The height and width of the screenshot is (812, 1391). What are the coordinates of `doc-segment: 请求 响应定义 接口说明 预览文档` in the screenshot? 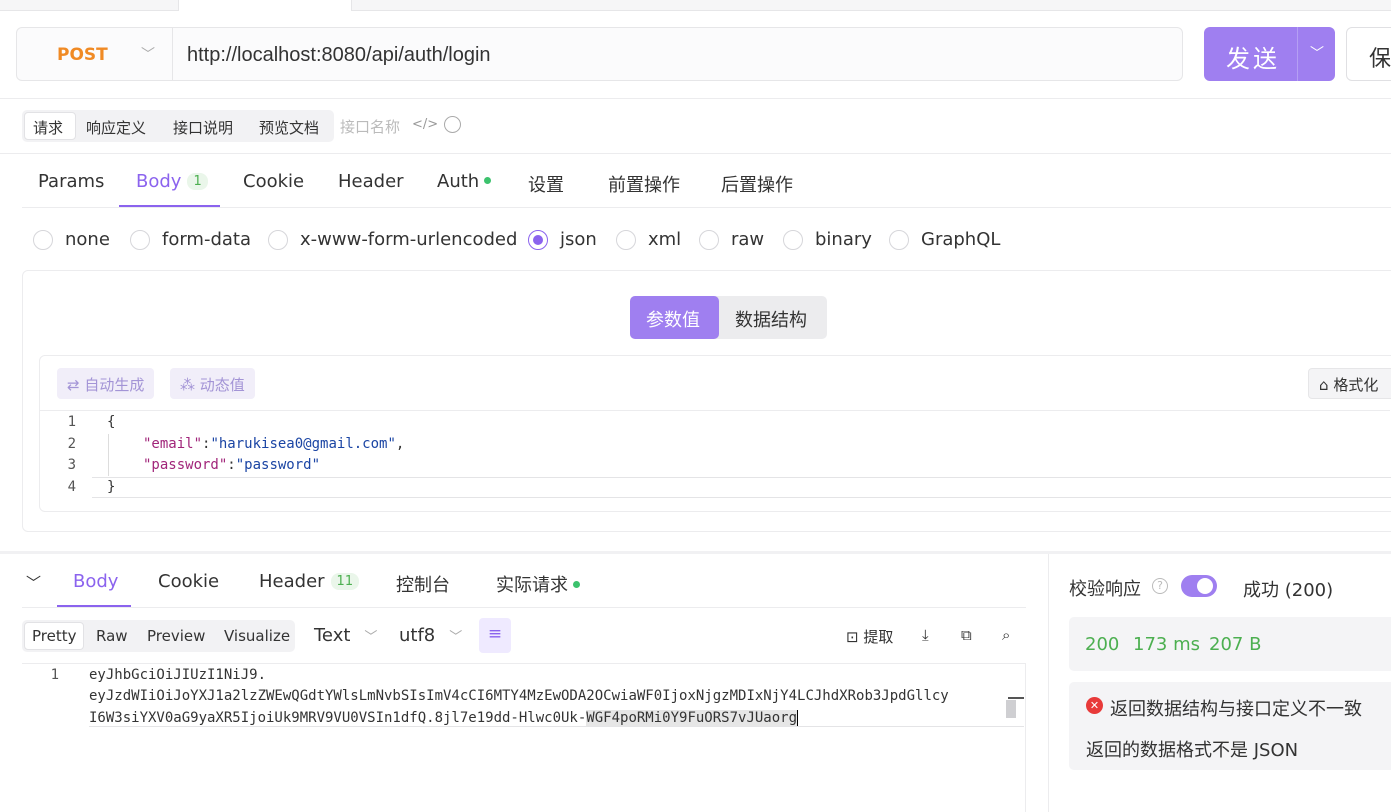 It's located at (178, 126).